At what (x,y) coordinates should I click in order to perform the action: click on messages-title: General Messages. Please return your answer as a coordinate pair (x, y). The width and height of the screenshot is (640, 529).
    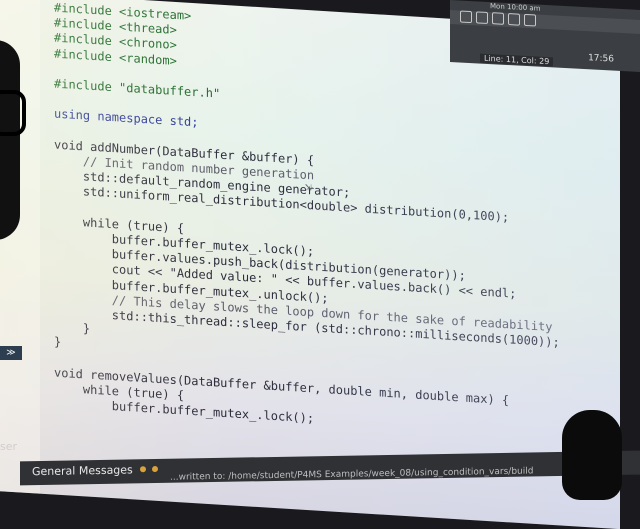
    Looking at the image, I should click on (82, 470).